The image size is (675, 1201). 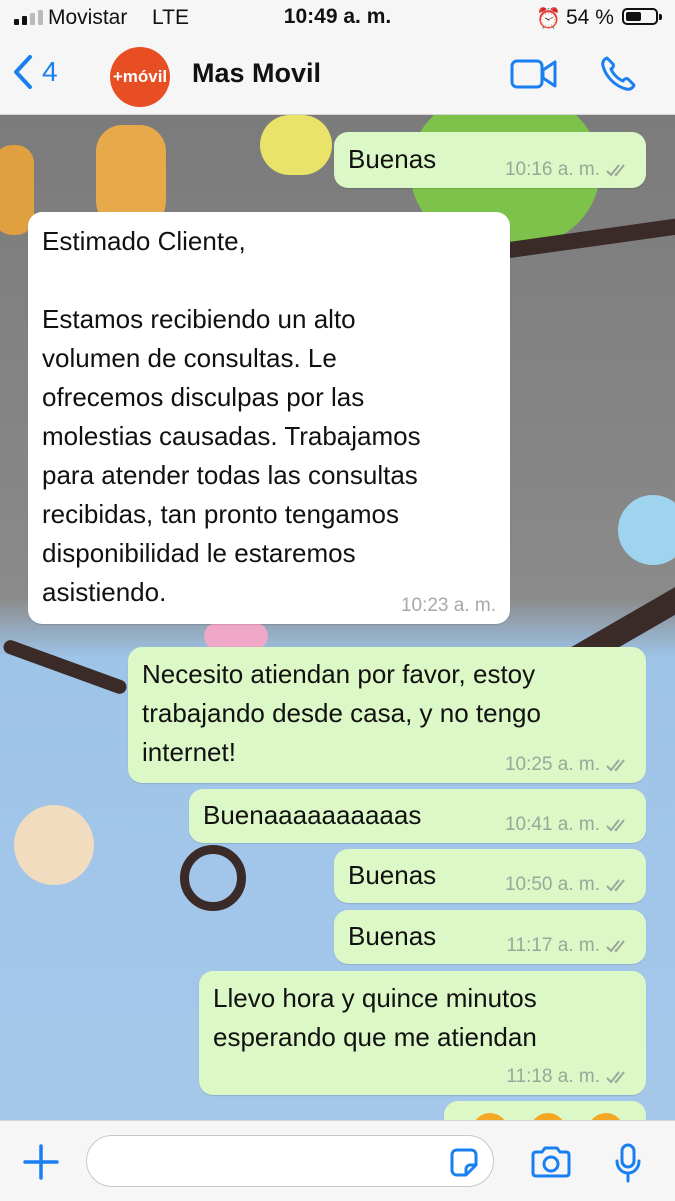 I want to click on plus-icon, so click(x=41, y=1162).